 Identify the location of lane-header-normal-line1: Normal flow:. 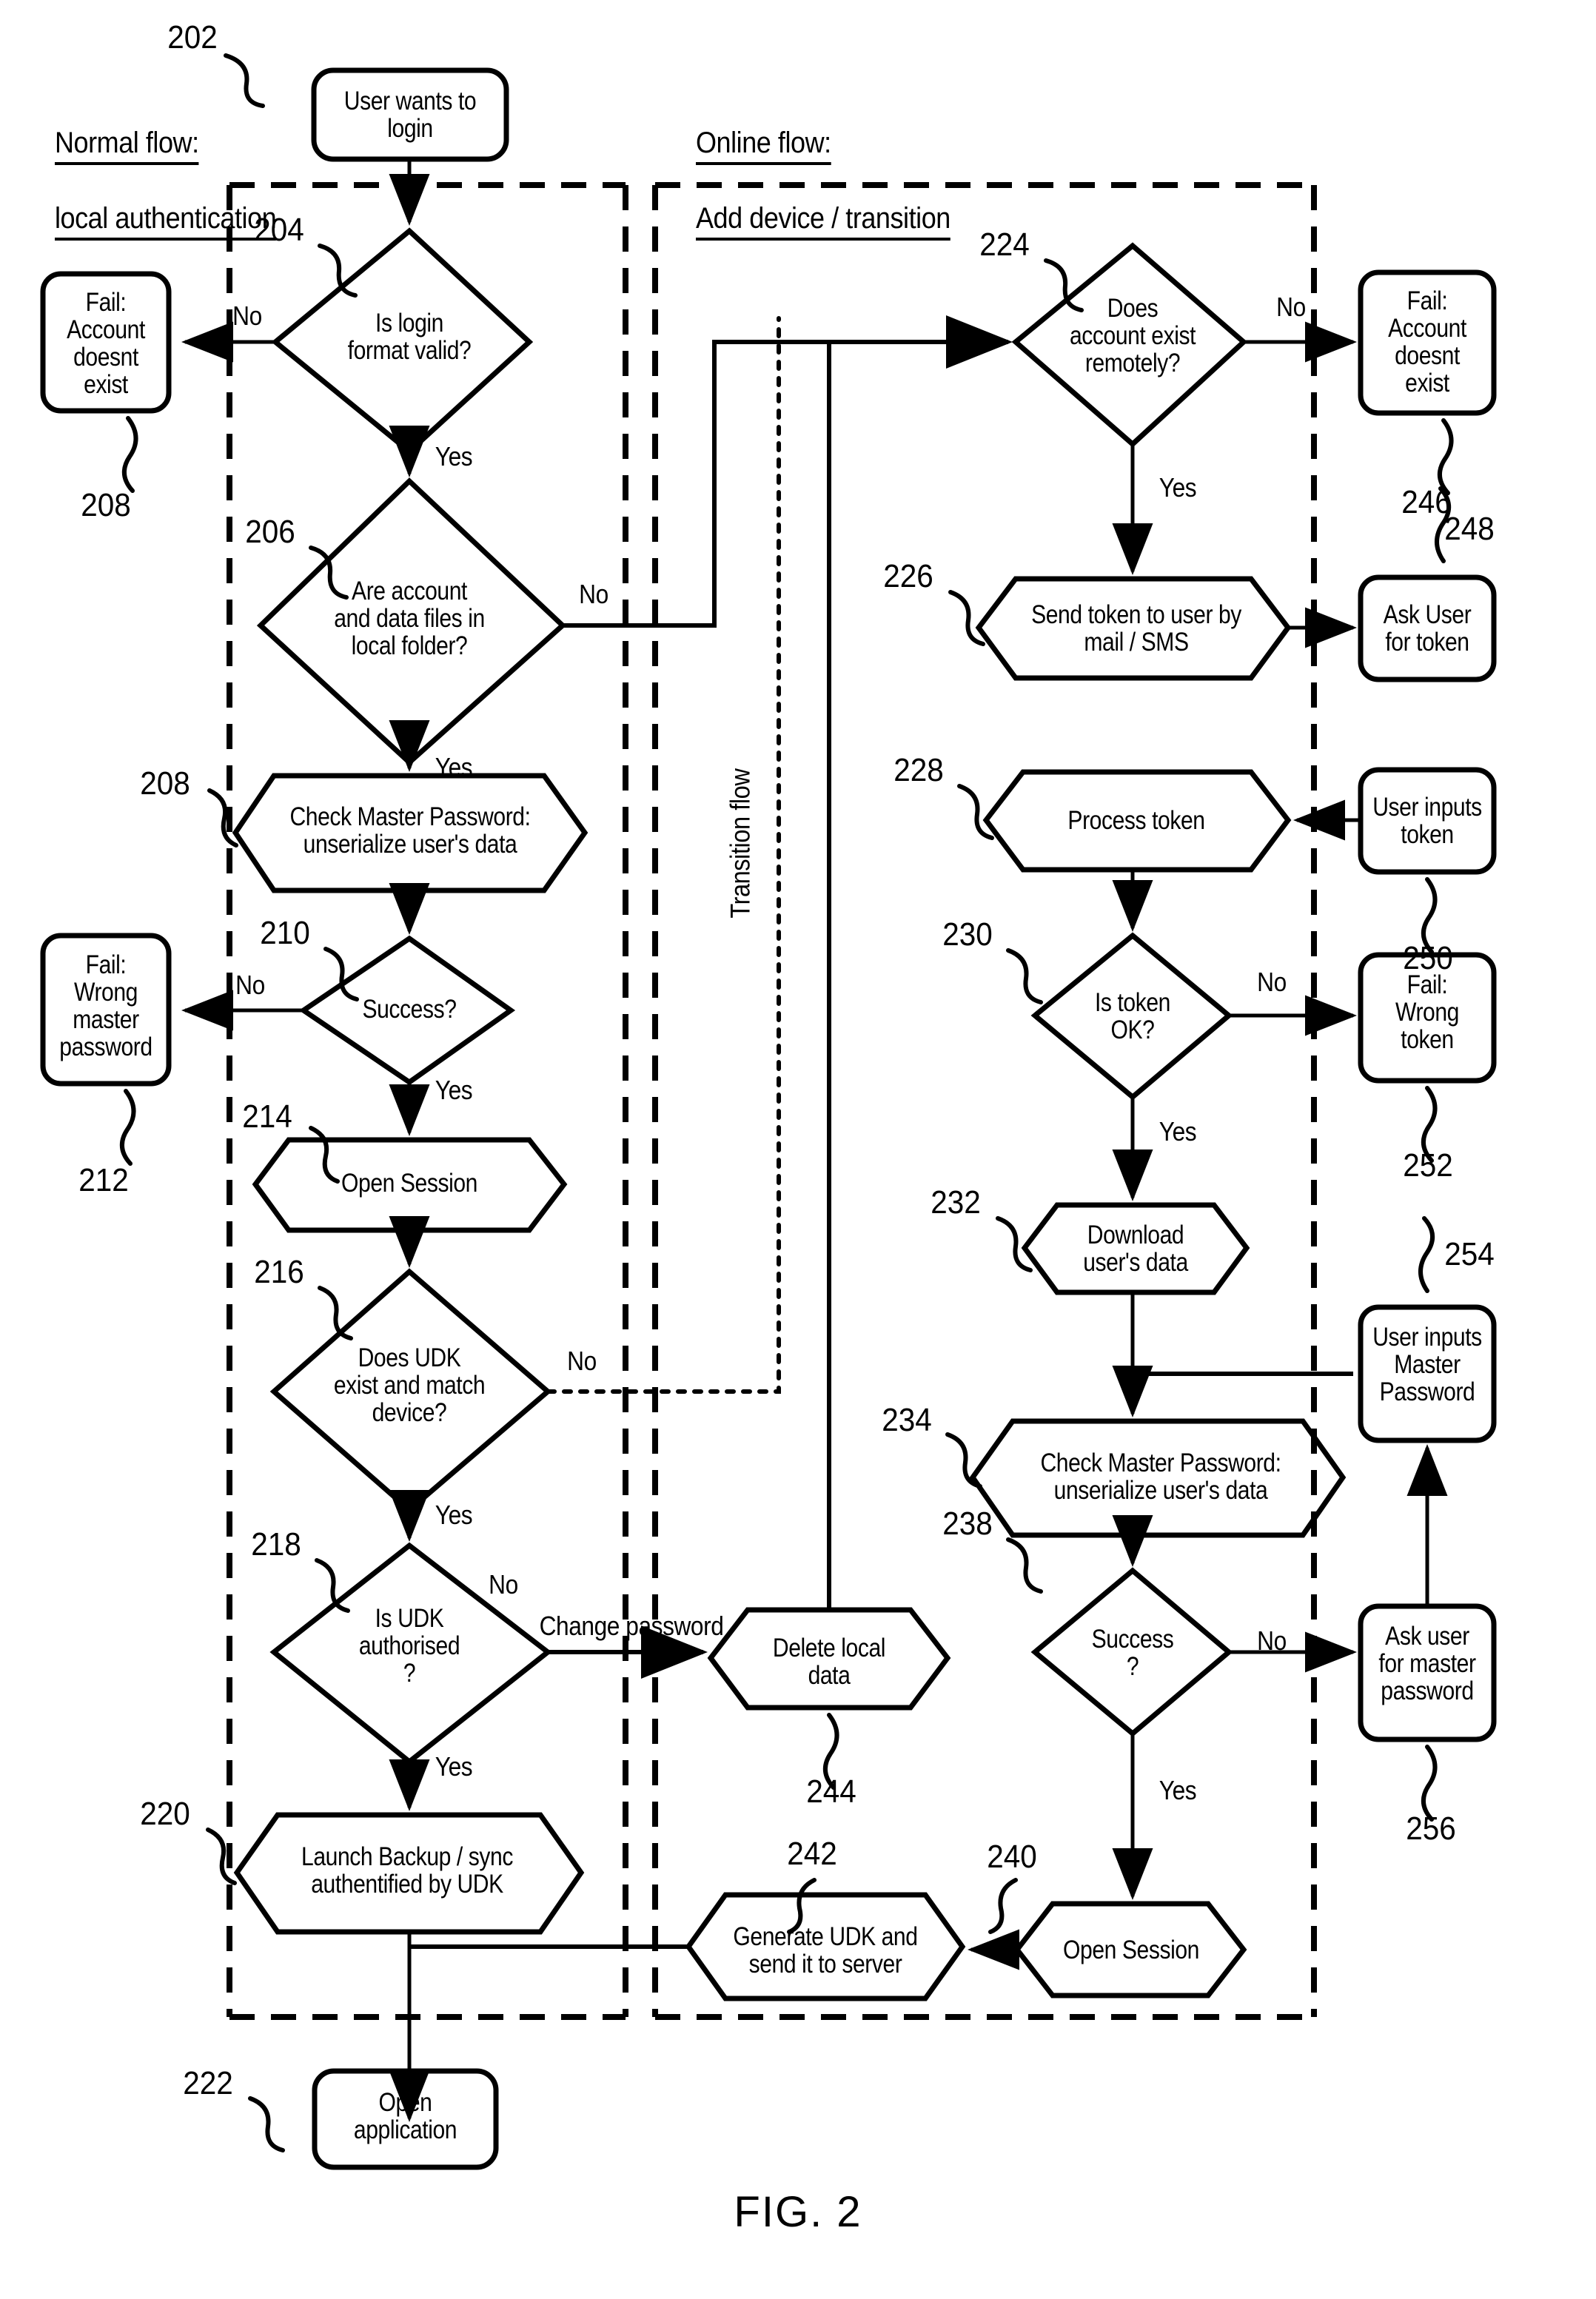
(127, 145).